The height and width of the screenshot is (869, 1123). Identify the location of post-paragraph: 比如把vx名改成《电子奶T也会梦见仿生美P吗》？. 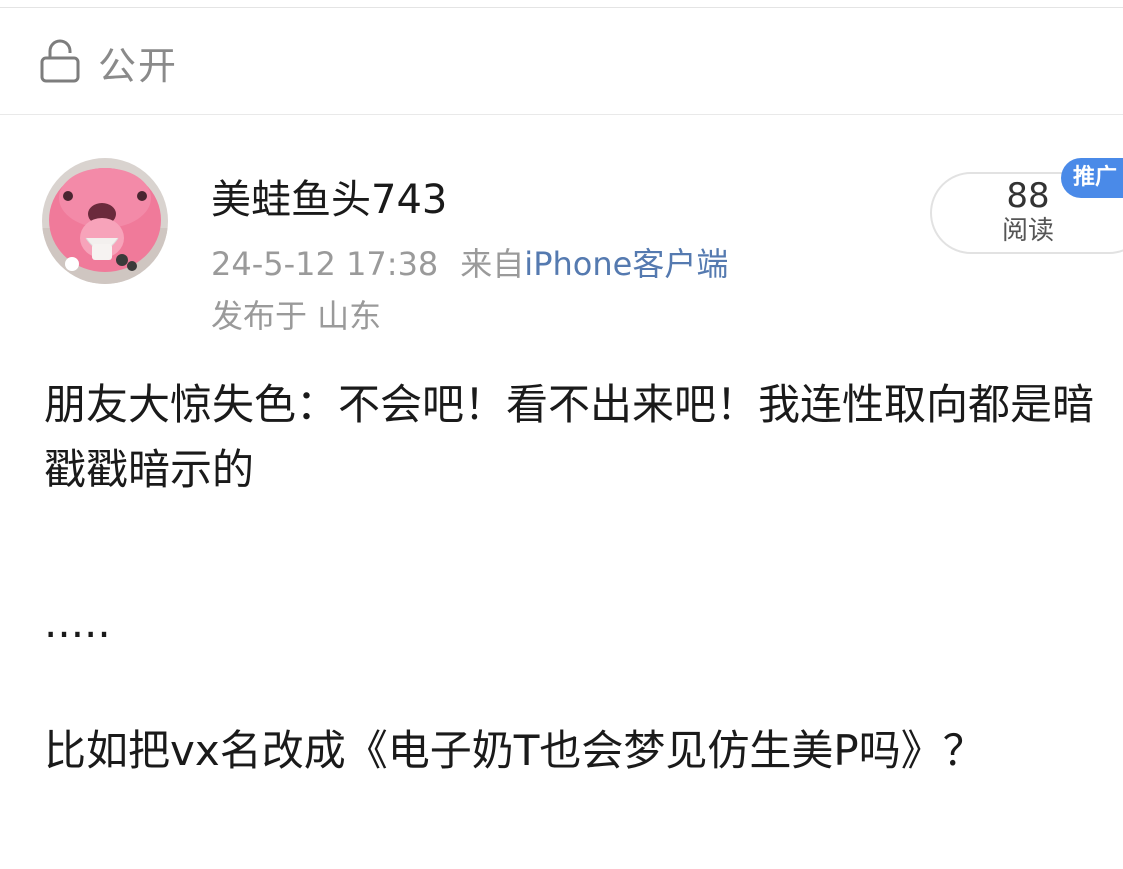
(514, 750).